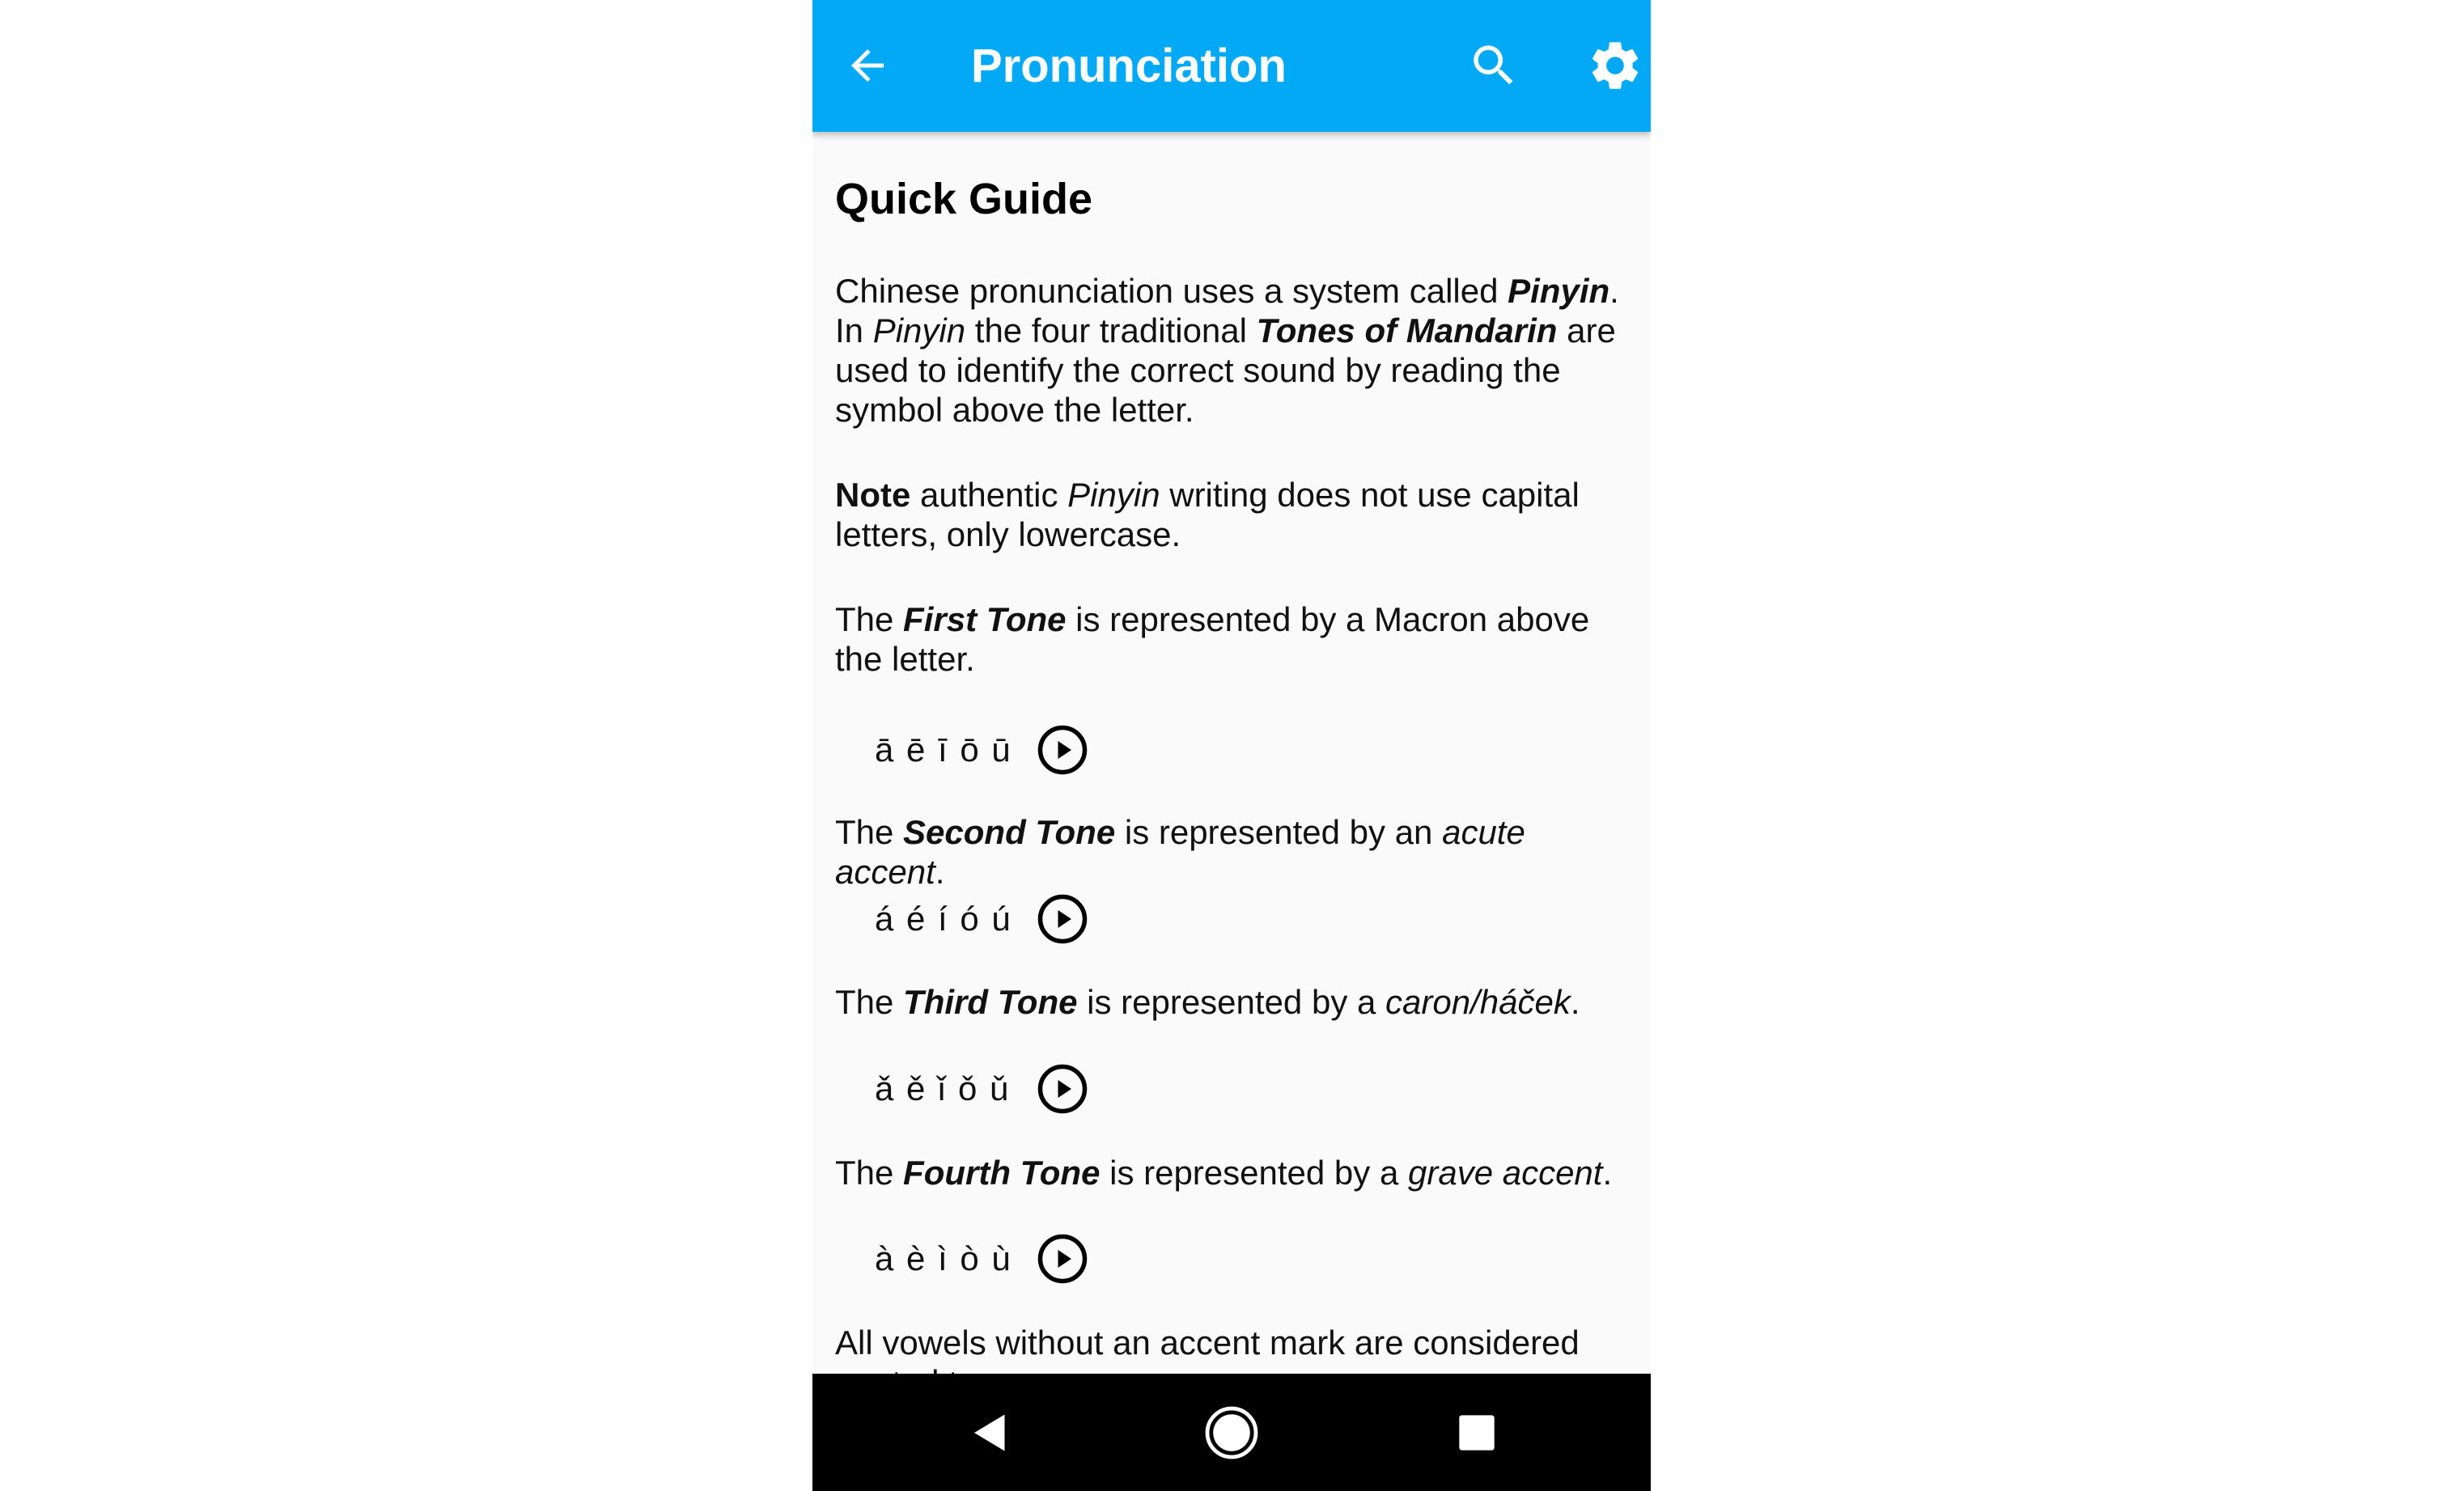  Describe the element at coordinates (944, 919) in the screenshot. I see `second-tone-vowels: á é í ó ú` at that location.